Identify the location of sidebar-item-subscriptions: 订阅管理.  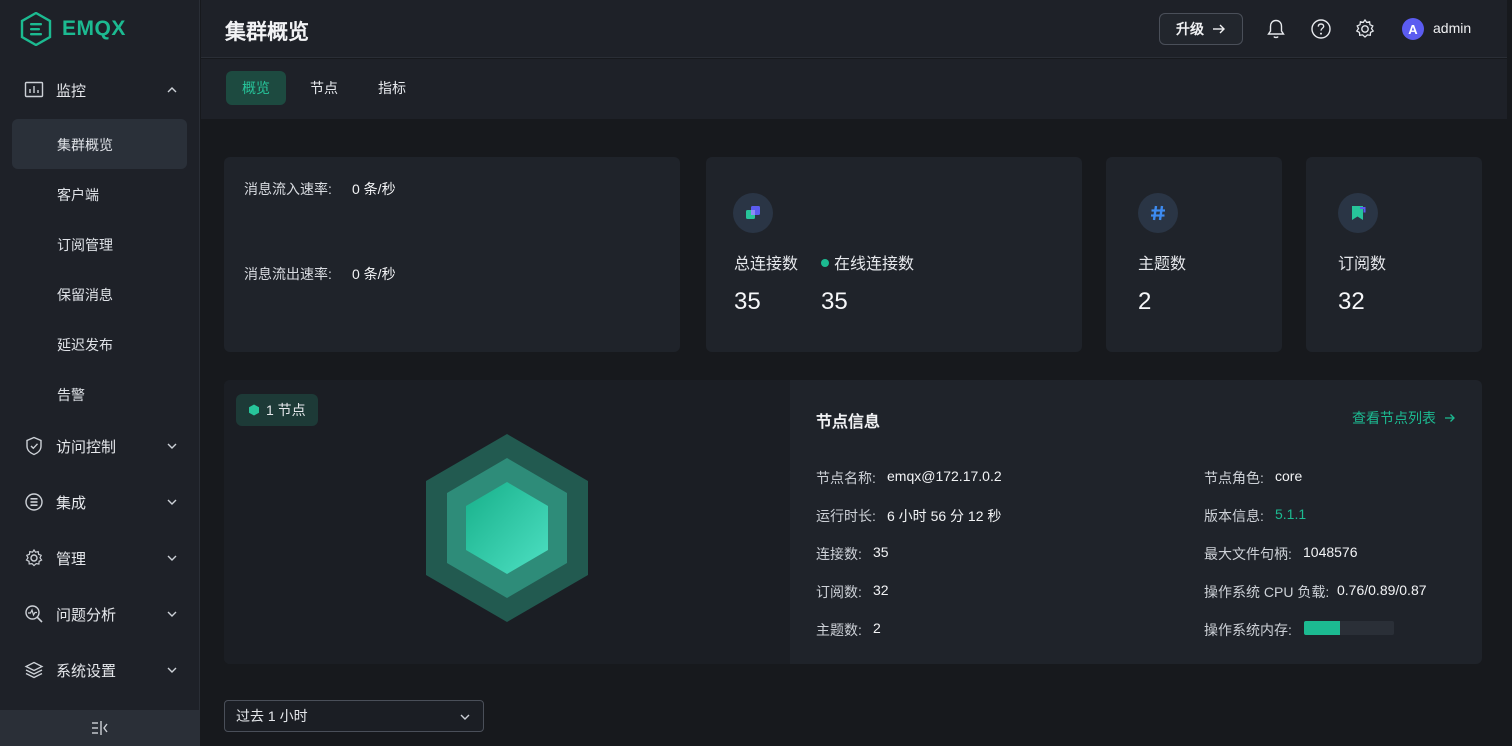
(99, 244).